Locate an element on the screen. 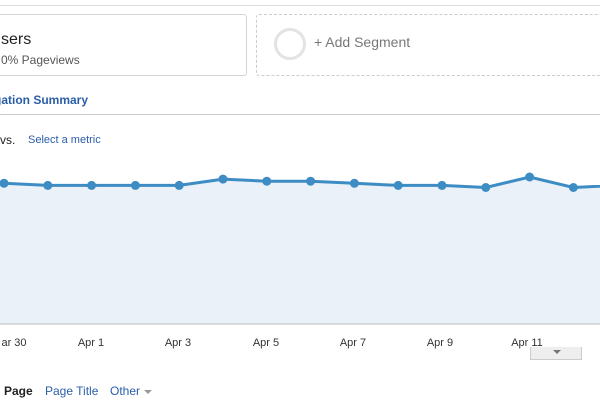 This screenshot has height=400, width=600. x-tick-label: ar 30 is located at coordinates (13, 343).